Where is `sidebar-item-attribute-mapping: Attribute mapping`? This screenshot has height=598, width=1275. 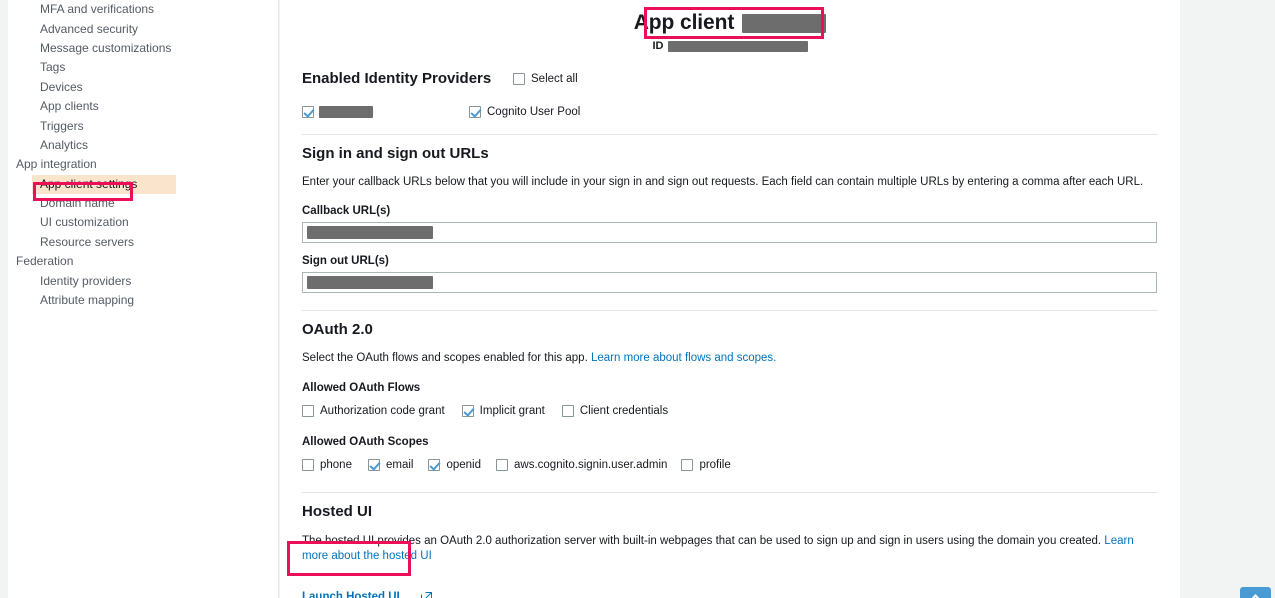
sidebar-item-attribute-mapping: Attribute mapping is located at coordinates (143, 300).